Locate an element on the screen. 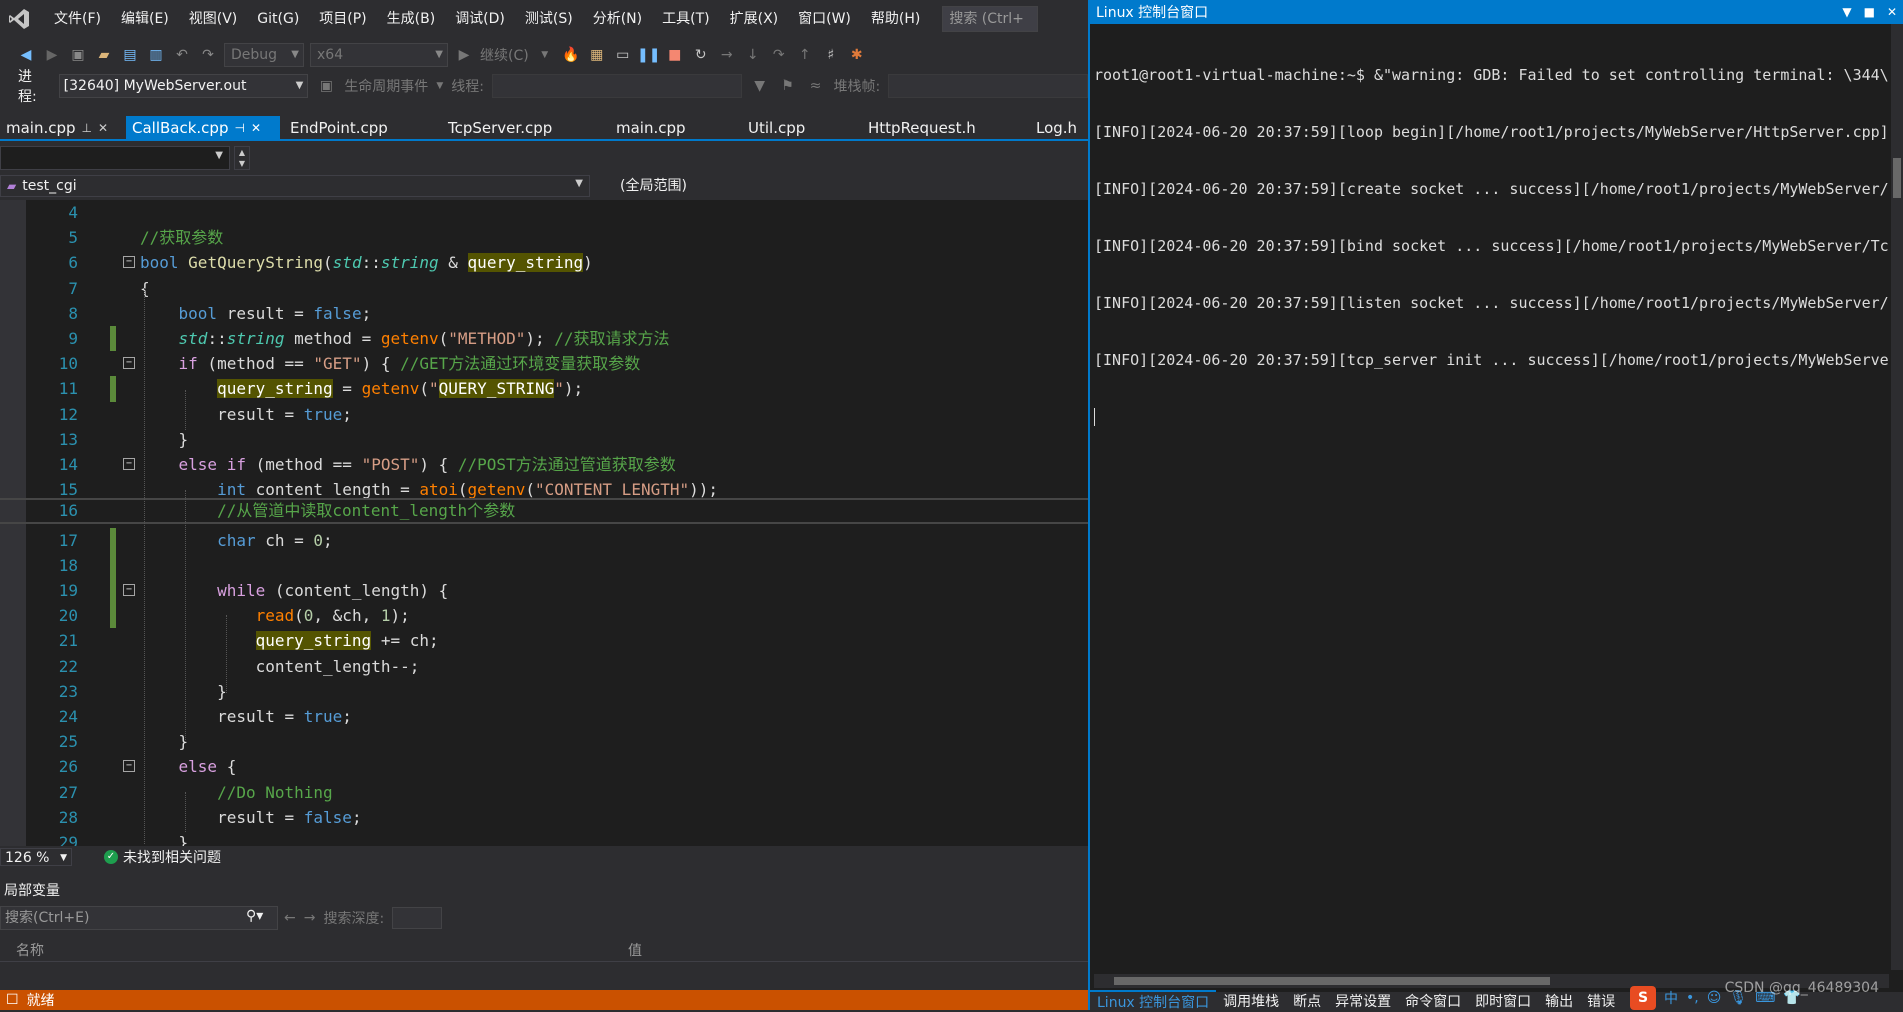  ime-mode-label: 中 is located at coordinates (1671, 998).